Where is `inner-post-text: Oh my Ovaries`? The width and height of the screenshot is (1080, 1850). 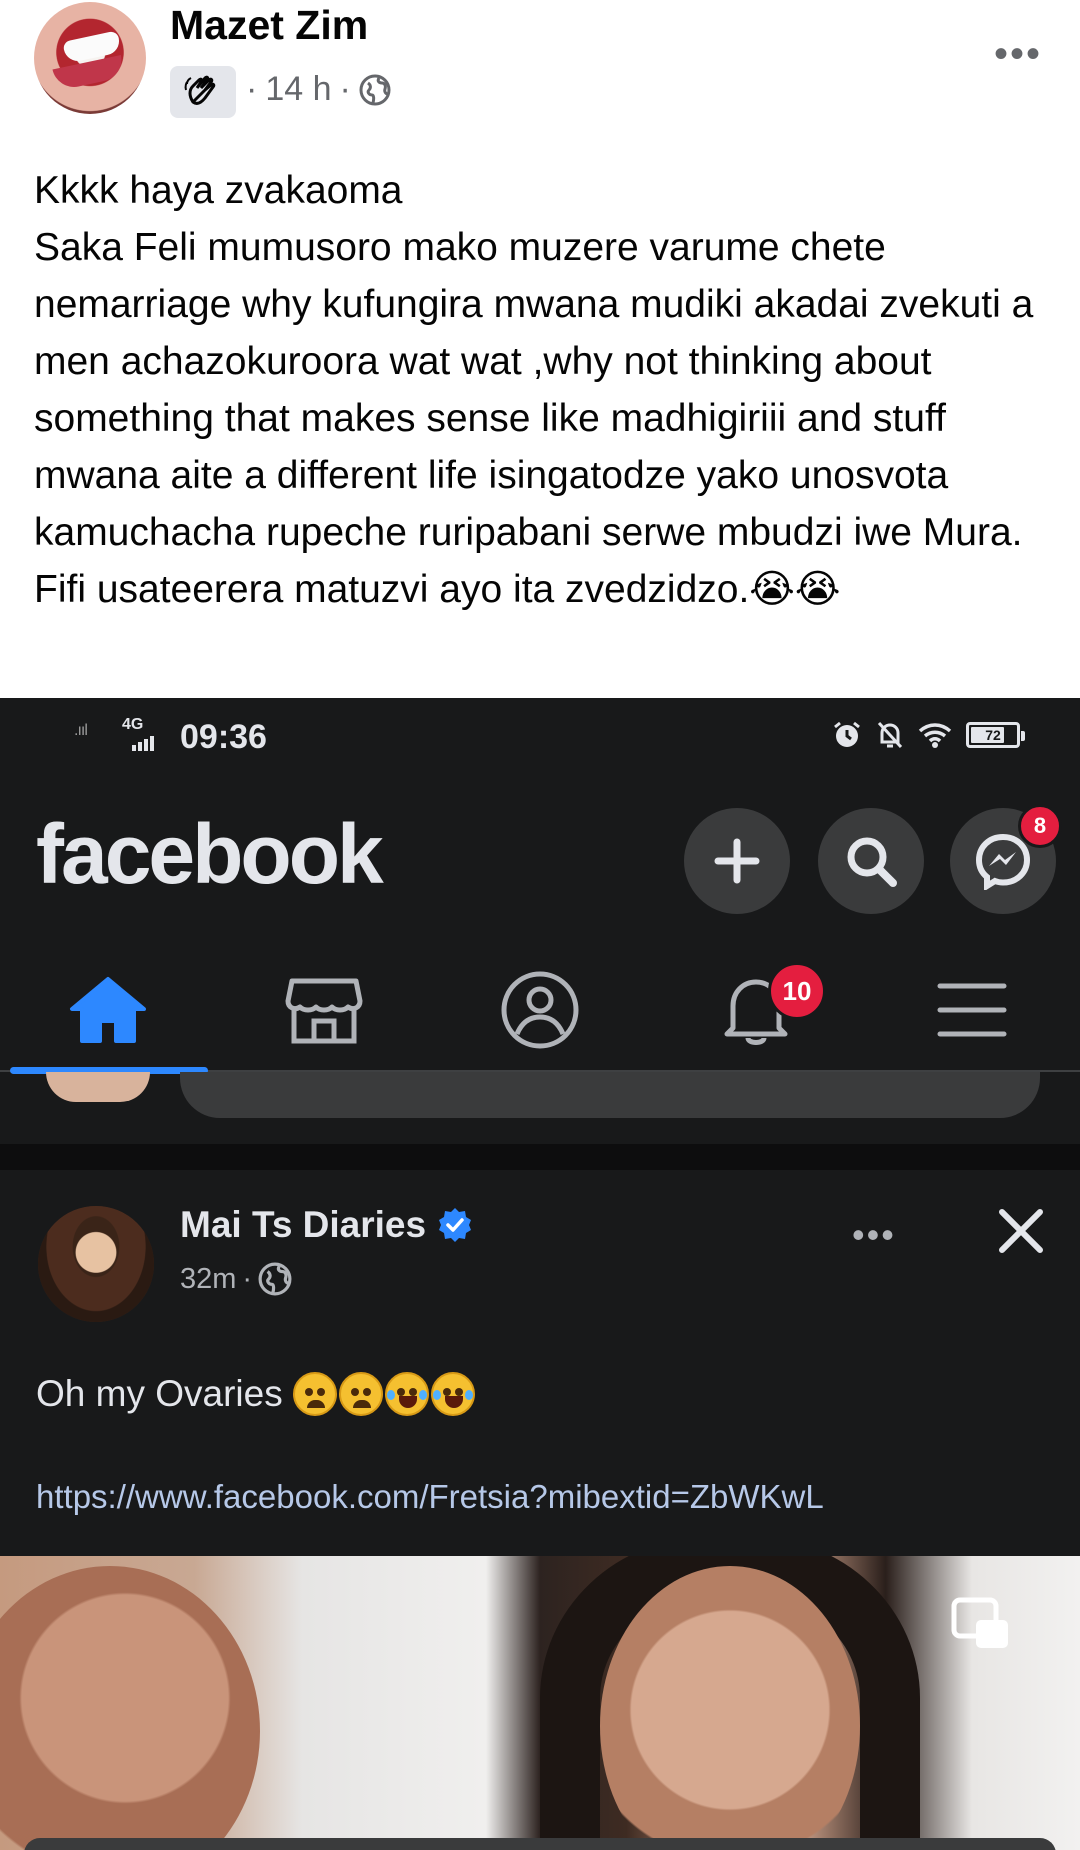 inner-post-text: Oh my Ovaries is located at coordinates (255, 1394).